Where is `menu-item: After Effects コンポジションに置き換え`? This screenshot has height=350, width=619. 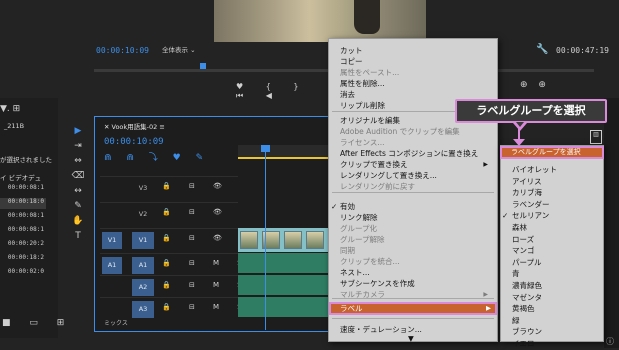 menu-item: After Effects コンポジションに置き換え is located at coordinates (415, 153).